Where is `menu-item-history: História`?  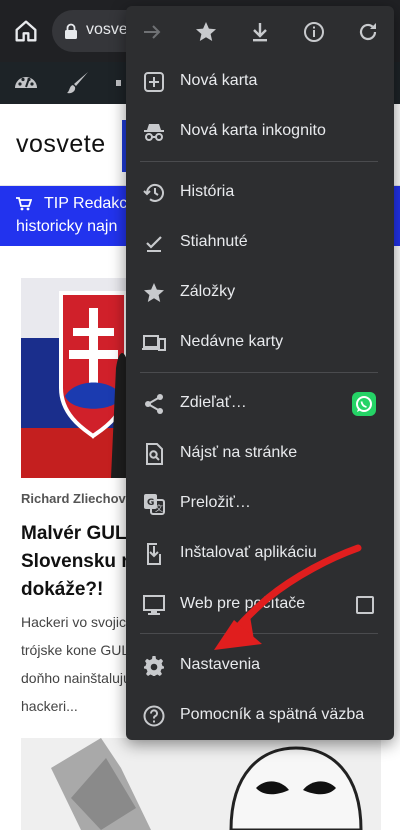
menu-item-history: História is located at coordinates (260, 193).